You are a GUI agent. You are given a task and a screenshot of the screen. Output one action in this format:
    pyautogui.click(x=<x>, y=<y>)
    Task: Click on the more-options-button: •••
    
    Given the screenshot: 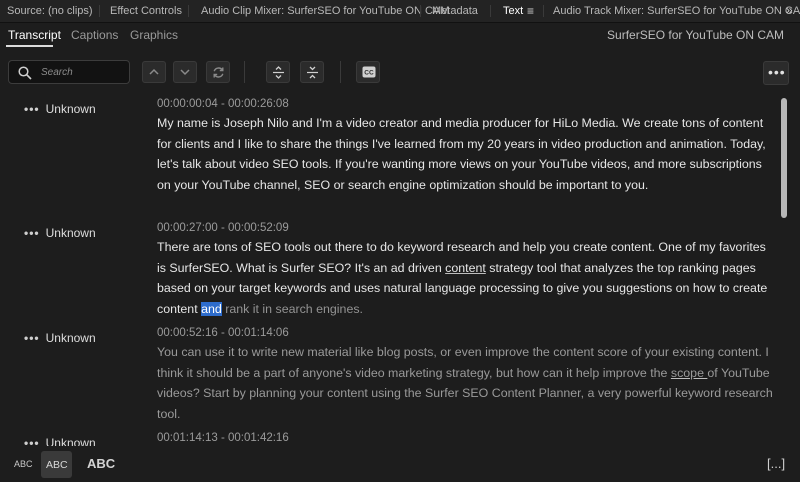 What is the action you would take?
    pyautogui.click(x=776, y=73)
    